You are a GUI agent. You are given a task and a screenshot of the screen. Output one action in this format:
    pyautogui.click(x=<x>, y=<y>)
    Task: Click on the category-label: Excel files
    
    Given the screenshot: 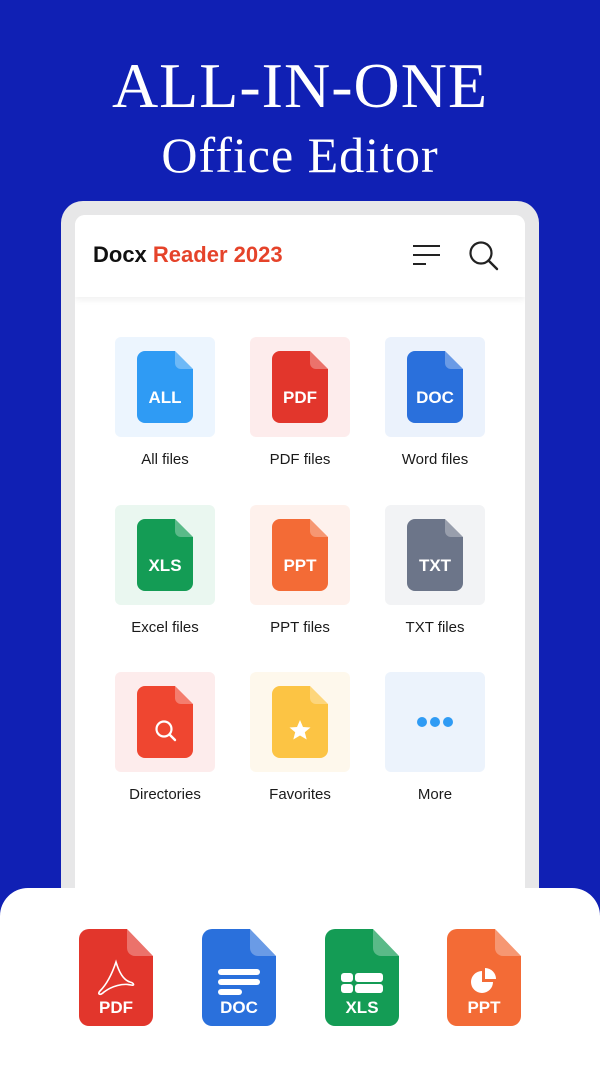 What is the action you would take?
    pyautogui.click(x=165, y=627)
    